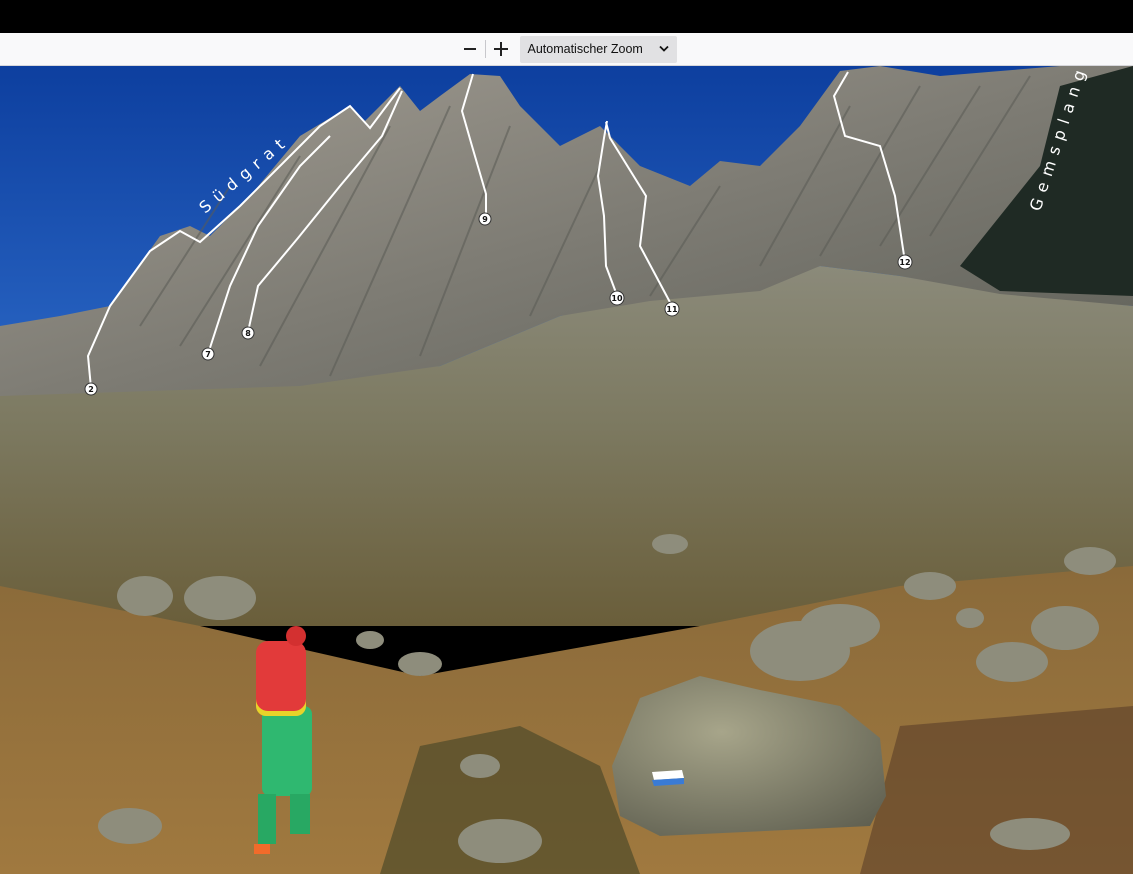  I want to click on zoom-in-button, so click(501, 49).